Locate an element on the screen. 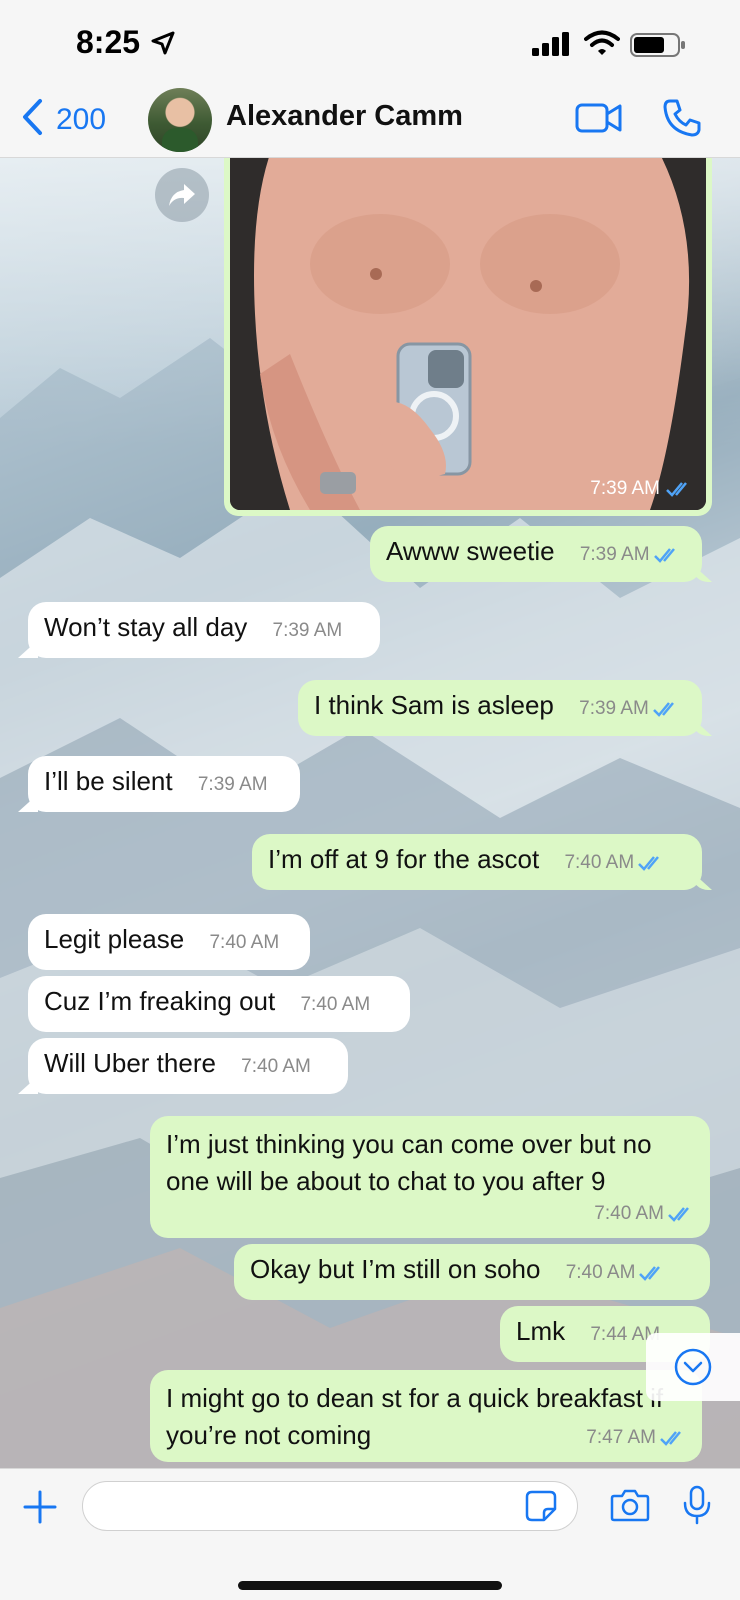  message-text: Lmk is located at coordinates (541, 1331).